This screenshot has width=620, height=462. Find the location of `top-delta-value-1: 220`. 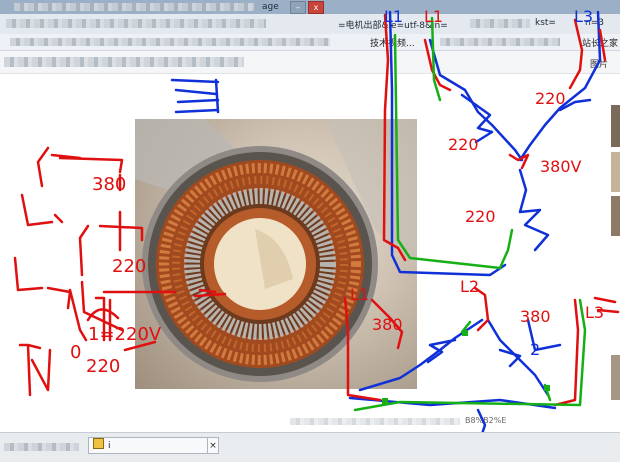

top-delta-value-1: 220 is located at coordinates (550, 98).